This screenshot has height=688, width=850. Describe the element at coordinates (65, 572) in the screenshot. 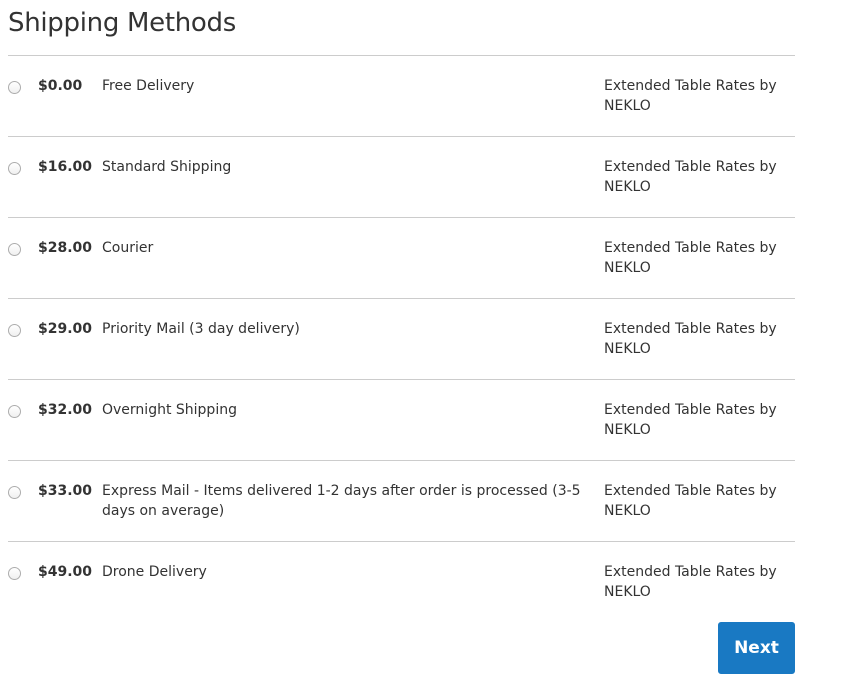

I see `shipping-method-price: $49.00` at that location.